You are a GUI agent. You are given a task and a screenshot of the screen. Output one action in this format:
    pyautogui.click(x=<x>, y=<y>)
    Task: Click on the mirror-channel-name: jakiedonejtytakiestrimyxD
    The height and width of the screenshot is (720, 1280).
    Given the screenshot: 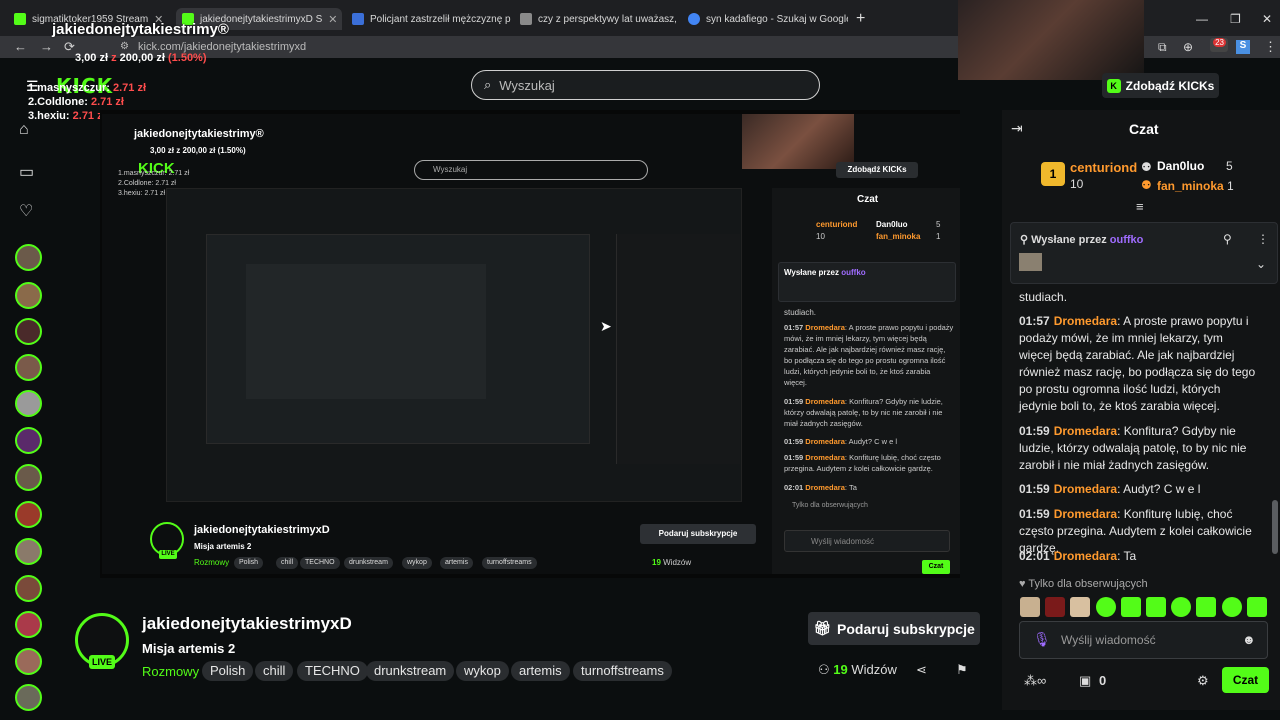 What is the action you would take?
    pyautogui.click(x=262, y=530)
    